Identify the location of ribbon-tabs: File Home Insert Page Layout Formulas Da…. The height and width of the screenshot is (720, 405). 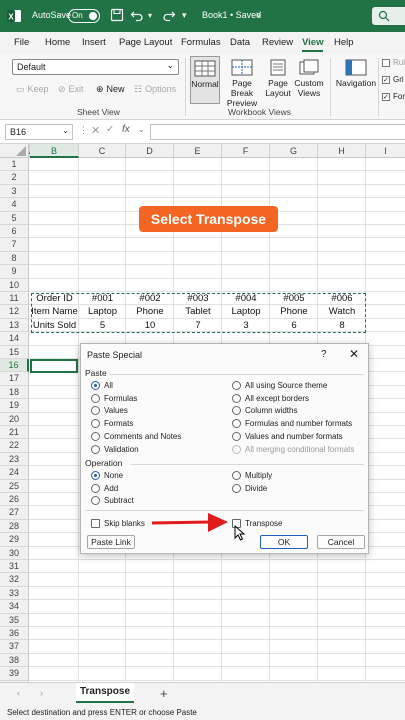
(202, 43).